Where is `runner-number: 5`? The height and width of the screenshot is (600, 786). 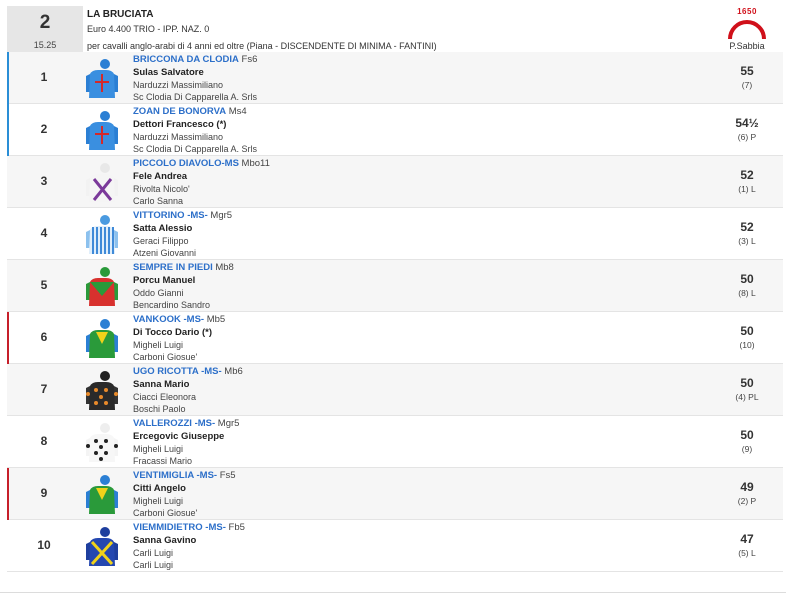
runner-number: 5 is located at coordinates (44, 285).